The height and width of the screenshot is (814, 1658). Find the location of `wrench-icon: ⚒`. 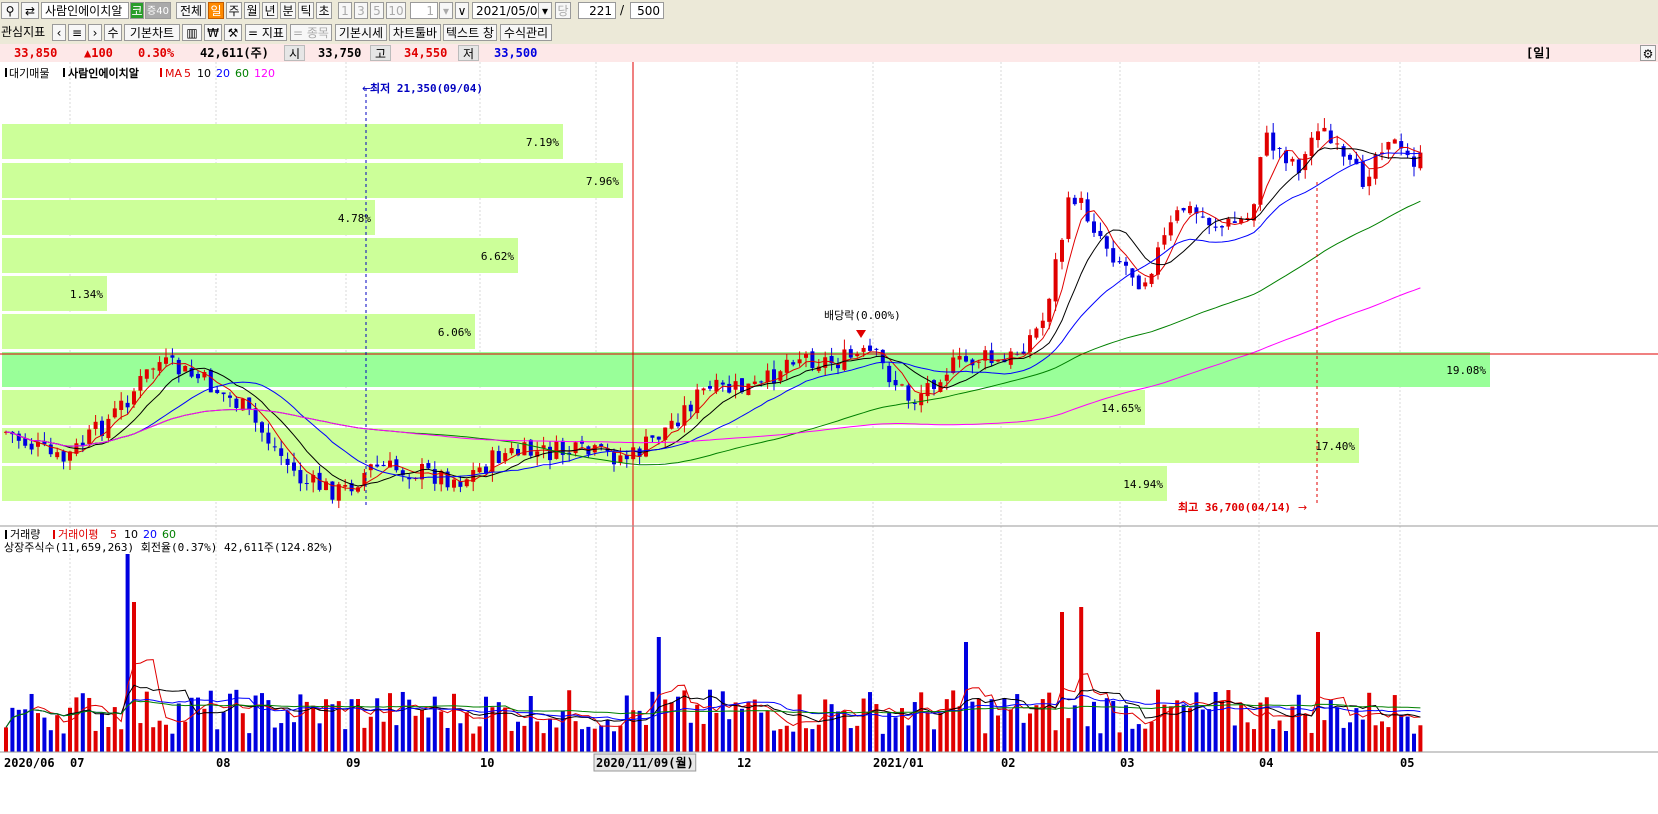

wrench-icon: ⚒ is located at coordinates (233, 32).